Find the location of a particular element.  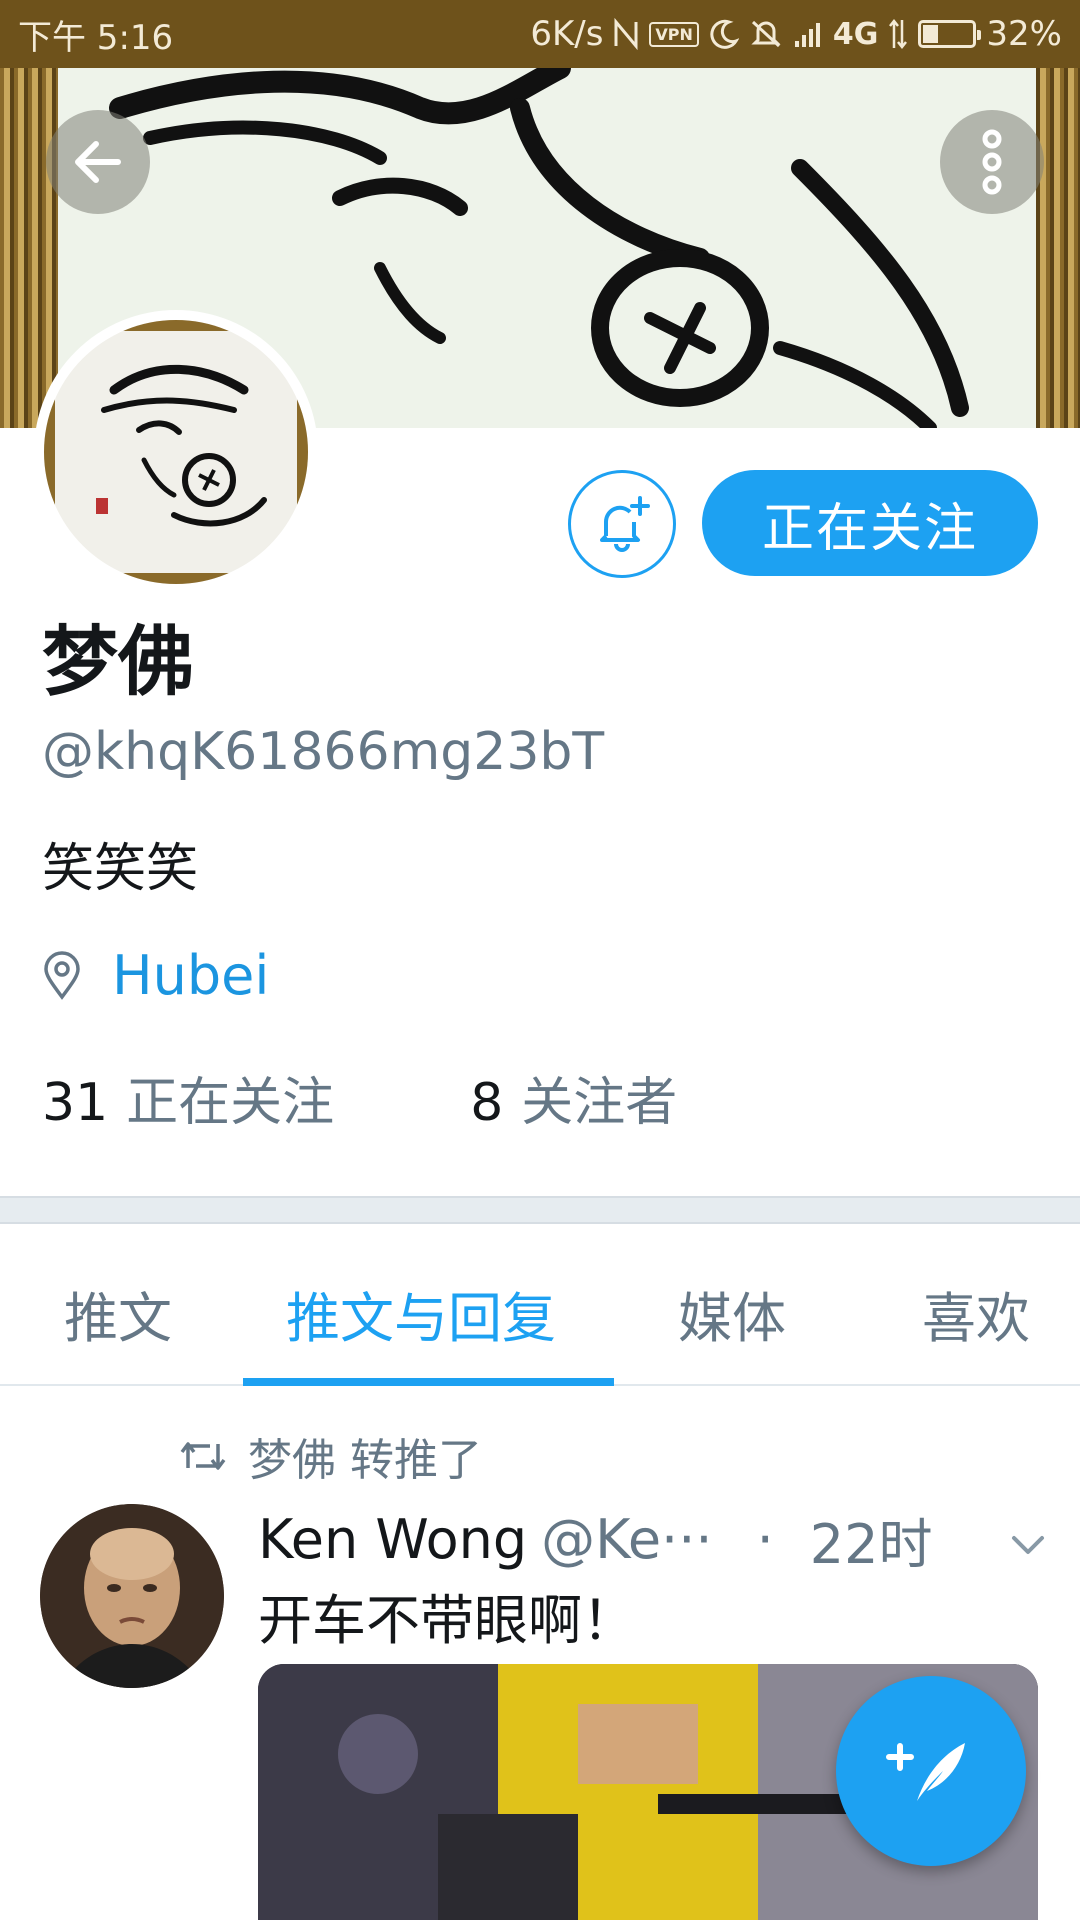

following-stat: 31 正在关注 is located at coordinates (188, 1097).